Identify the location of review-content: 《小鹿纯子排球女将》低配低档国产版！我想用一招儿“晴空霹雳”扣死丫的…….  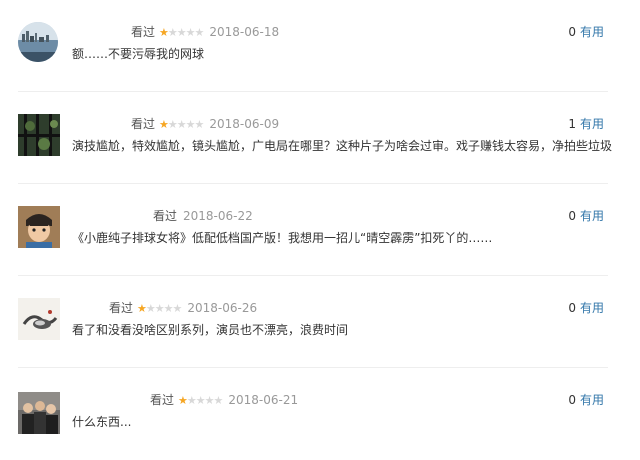
(282, 238).